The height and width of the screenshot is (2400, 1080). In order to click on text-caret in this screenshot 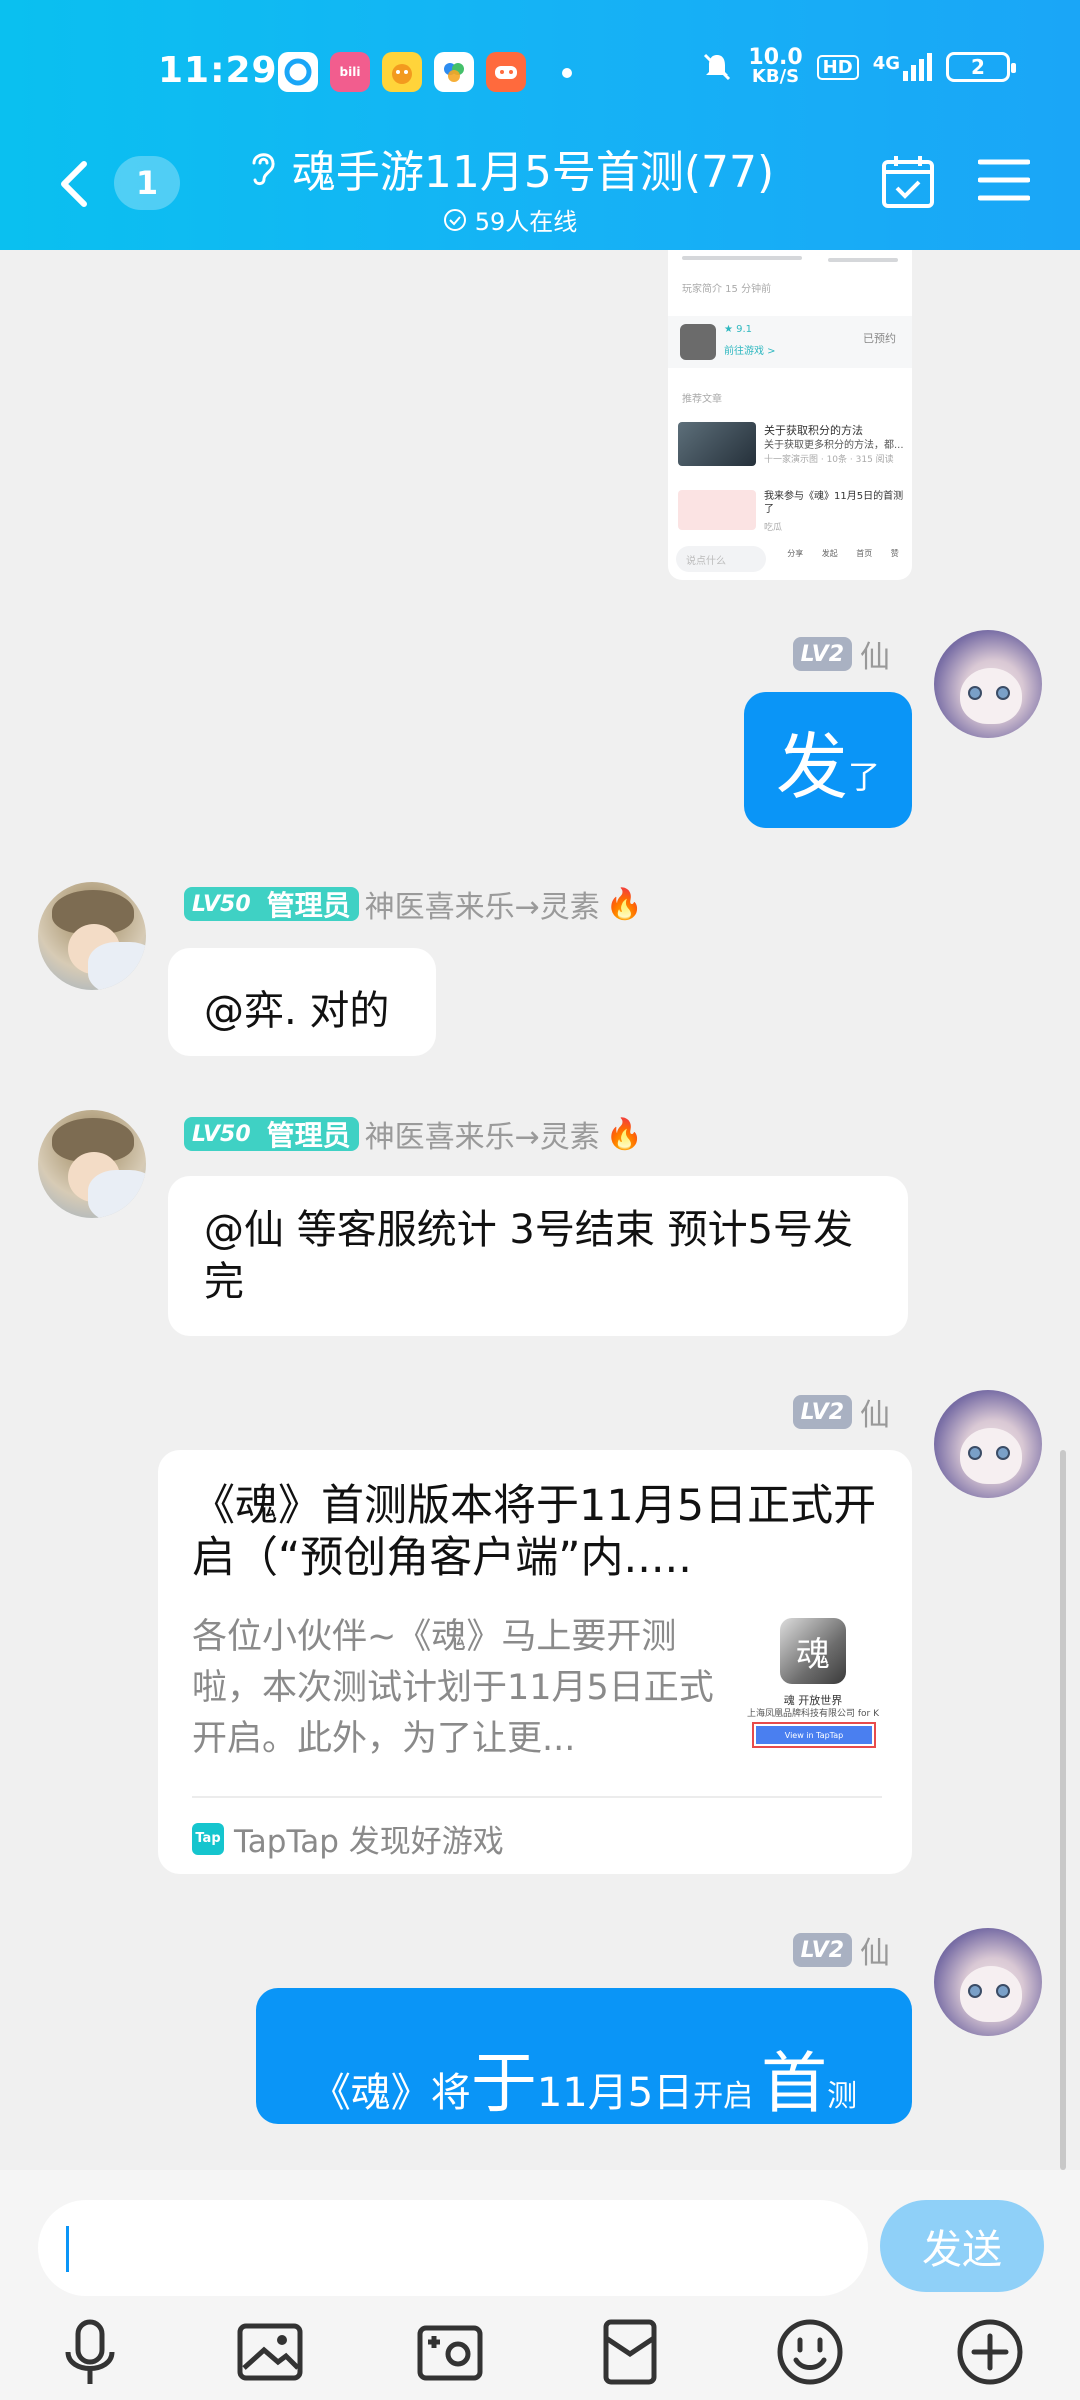, I will do `click(67, 2249)`.